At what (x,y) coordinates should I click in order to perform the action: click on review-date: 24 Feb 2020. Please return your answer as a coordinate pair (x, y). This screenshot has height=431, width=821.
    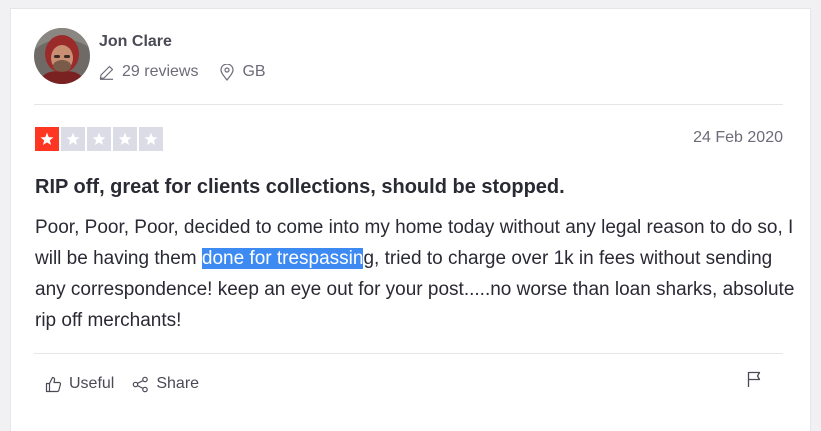
    Looking at the image, I should click on (738, 137).